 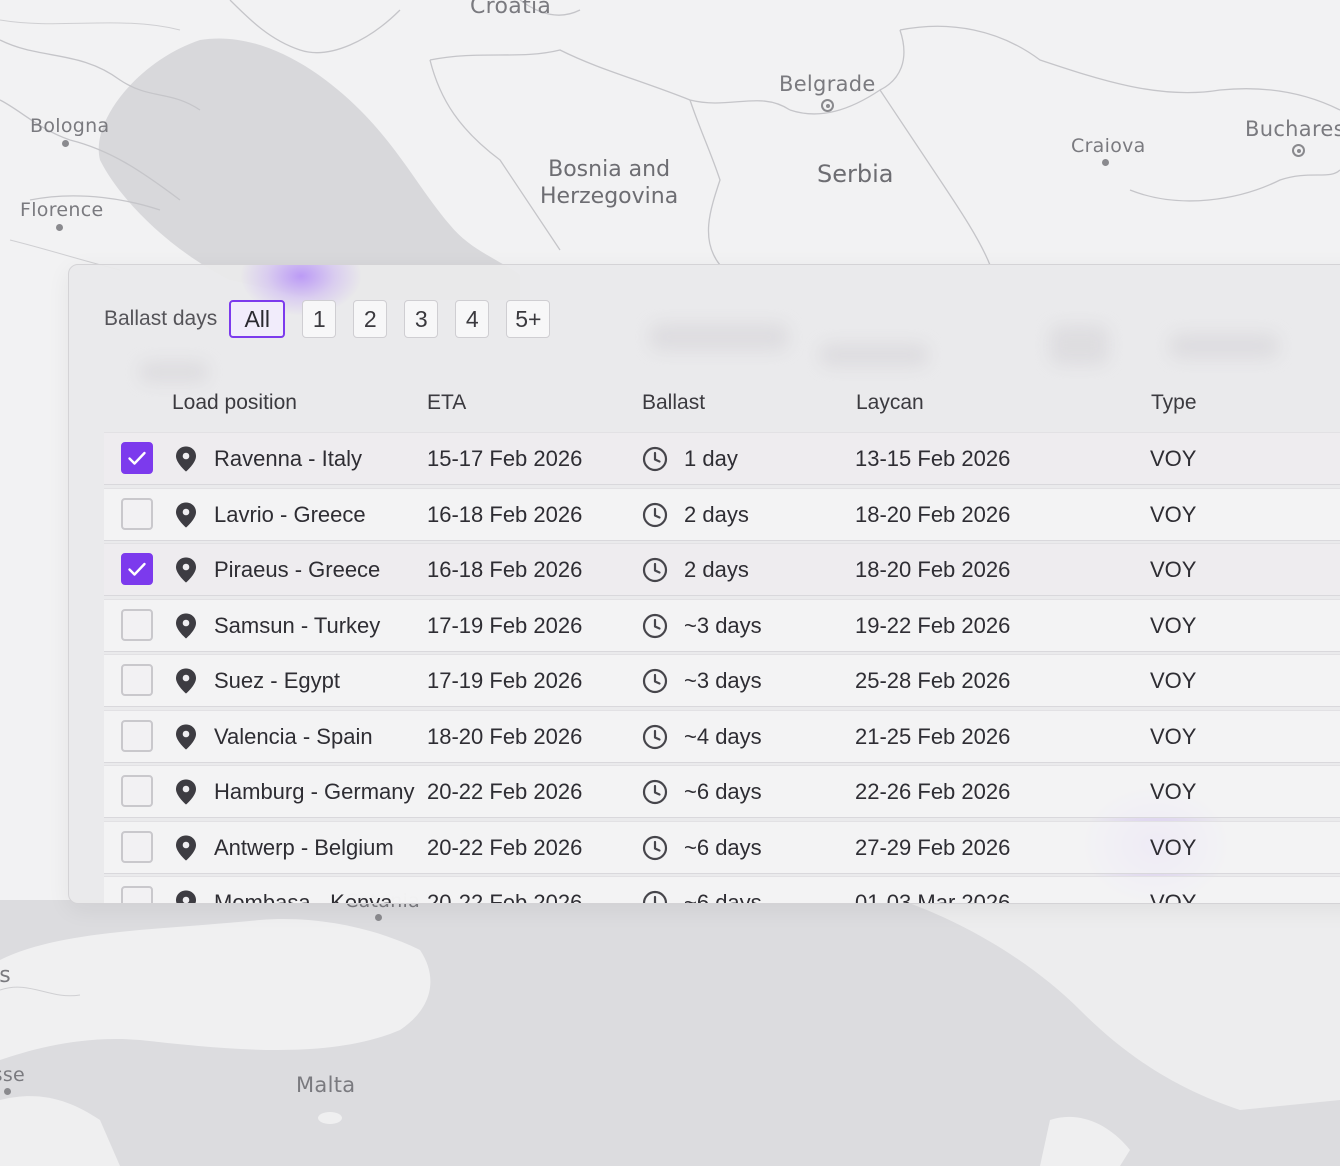 I want to click on filter-chip-5-plus: 5+, so click(x=528, y=319).